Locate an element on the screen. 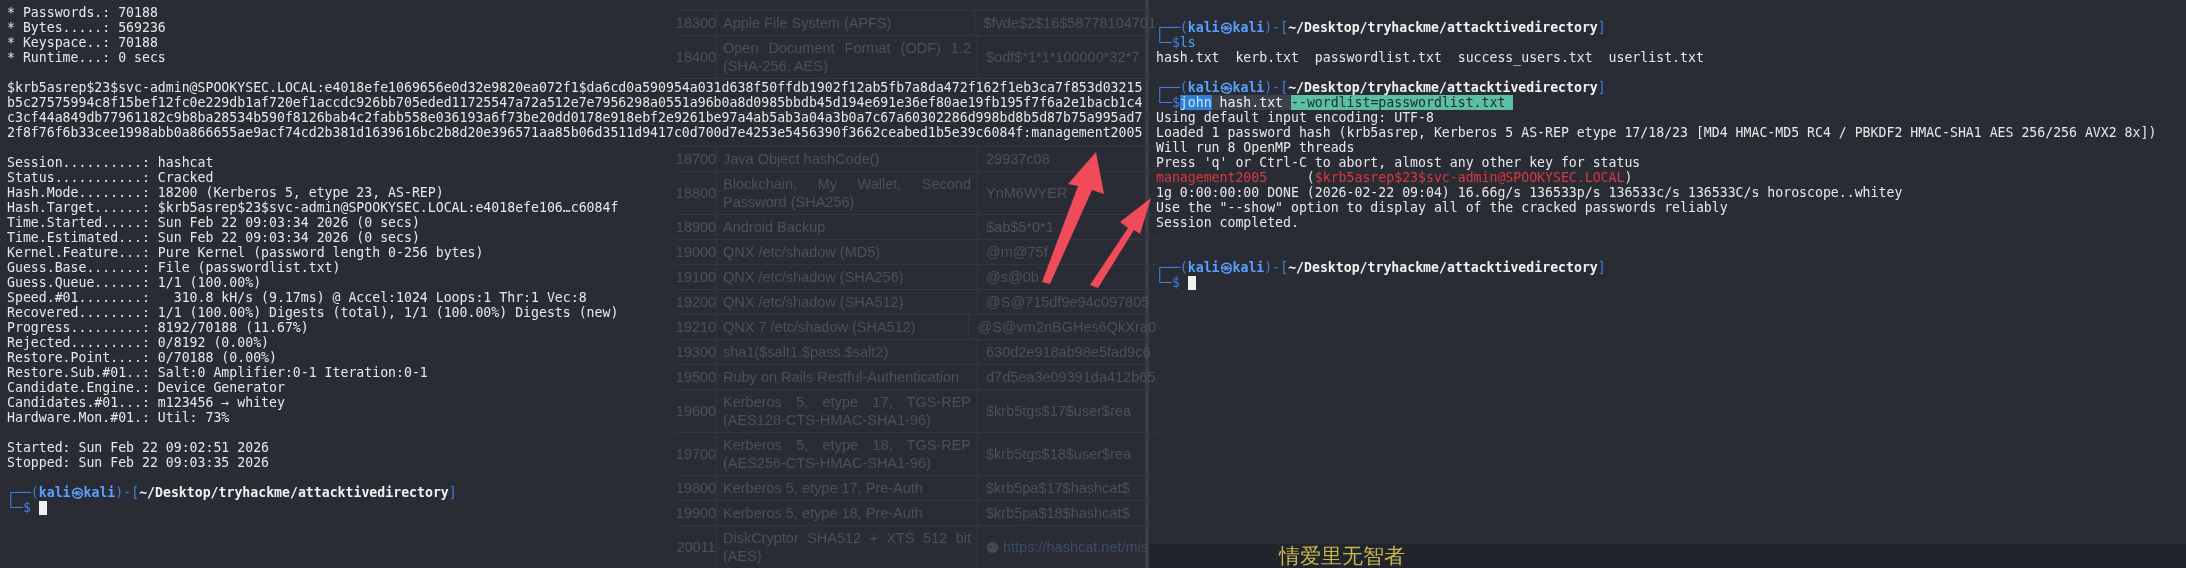 The width and height of the screenshot is (2186, 568). terminal-line: Recovered........: 1/1 (100.00%) Digests (total), 1/1 (100.00%) Digests (new) is located at coordinates (313, 312).